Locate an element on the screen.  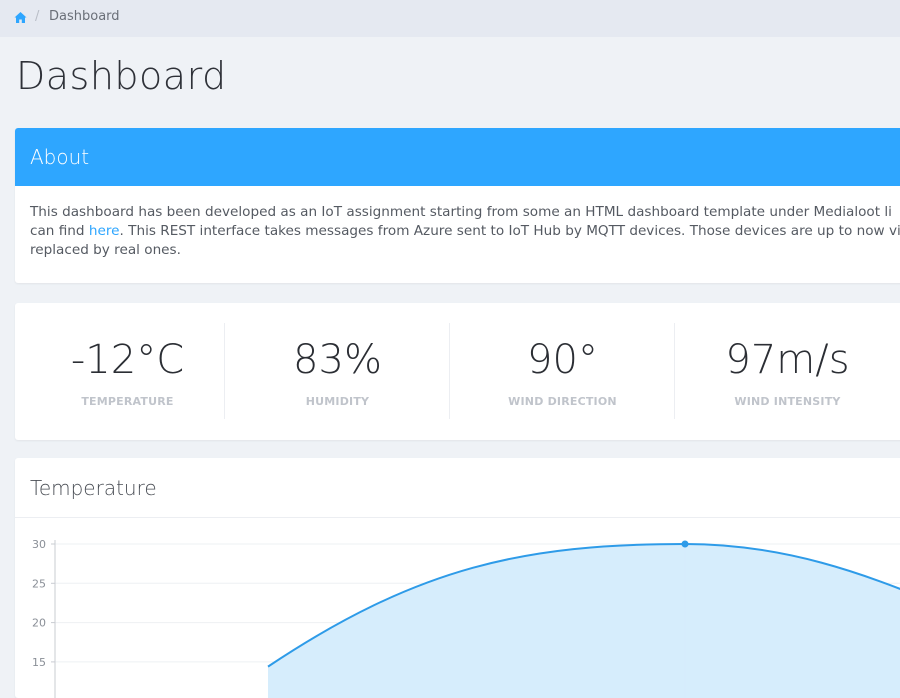
stat-label: WIND INTENSITY is located at coordinates (787, 401).